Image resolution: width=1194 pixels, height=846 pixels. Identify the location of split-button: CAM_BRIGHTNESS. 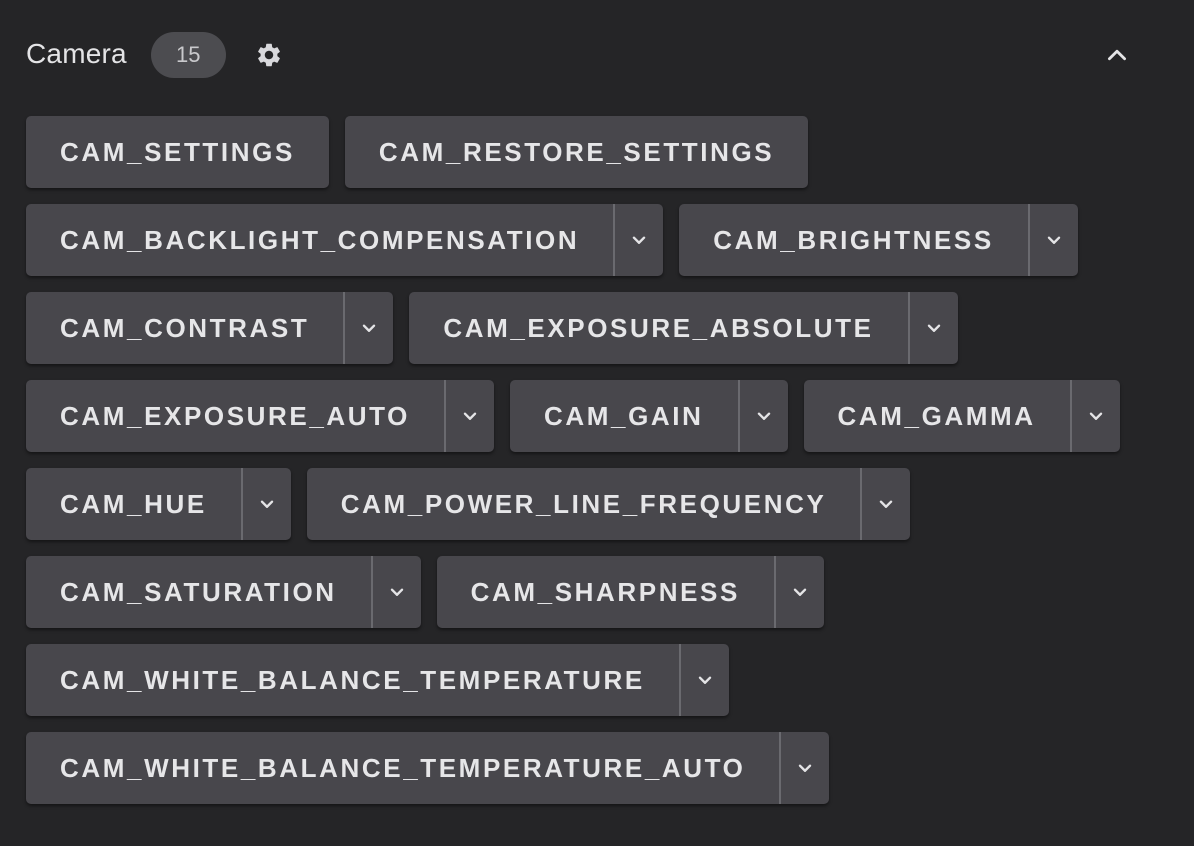
(878, 240).